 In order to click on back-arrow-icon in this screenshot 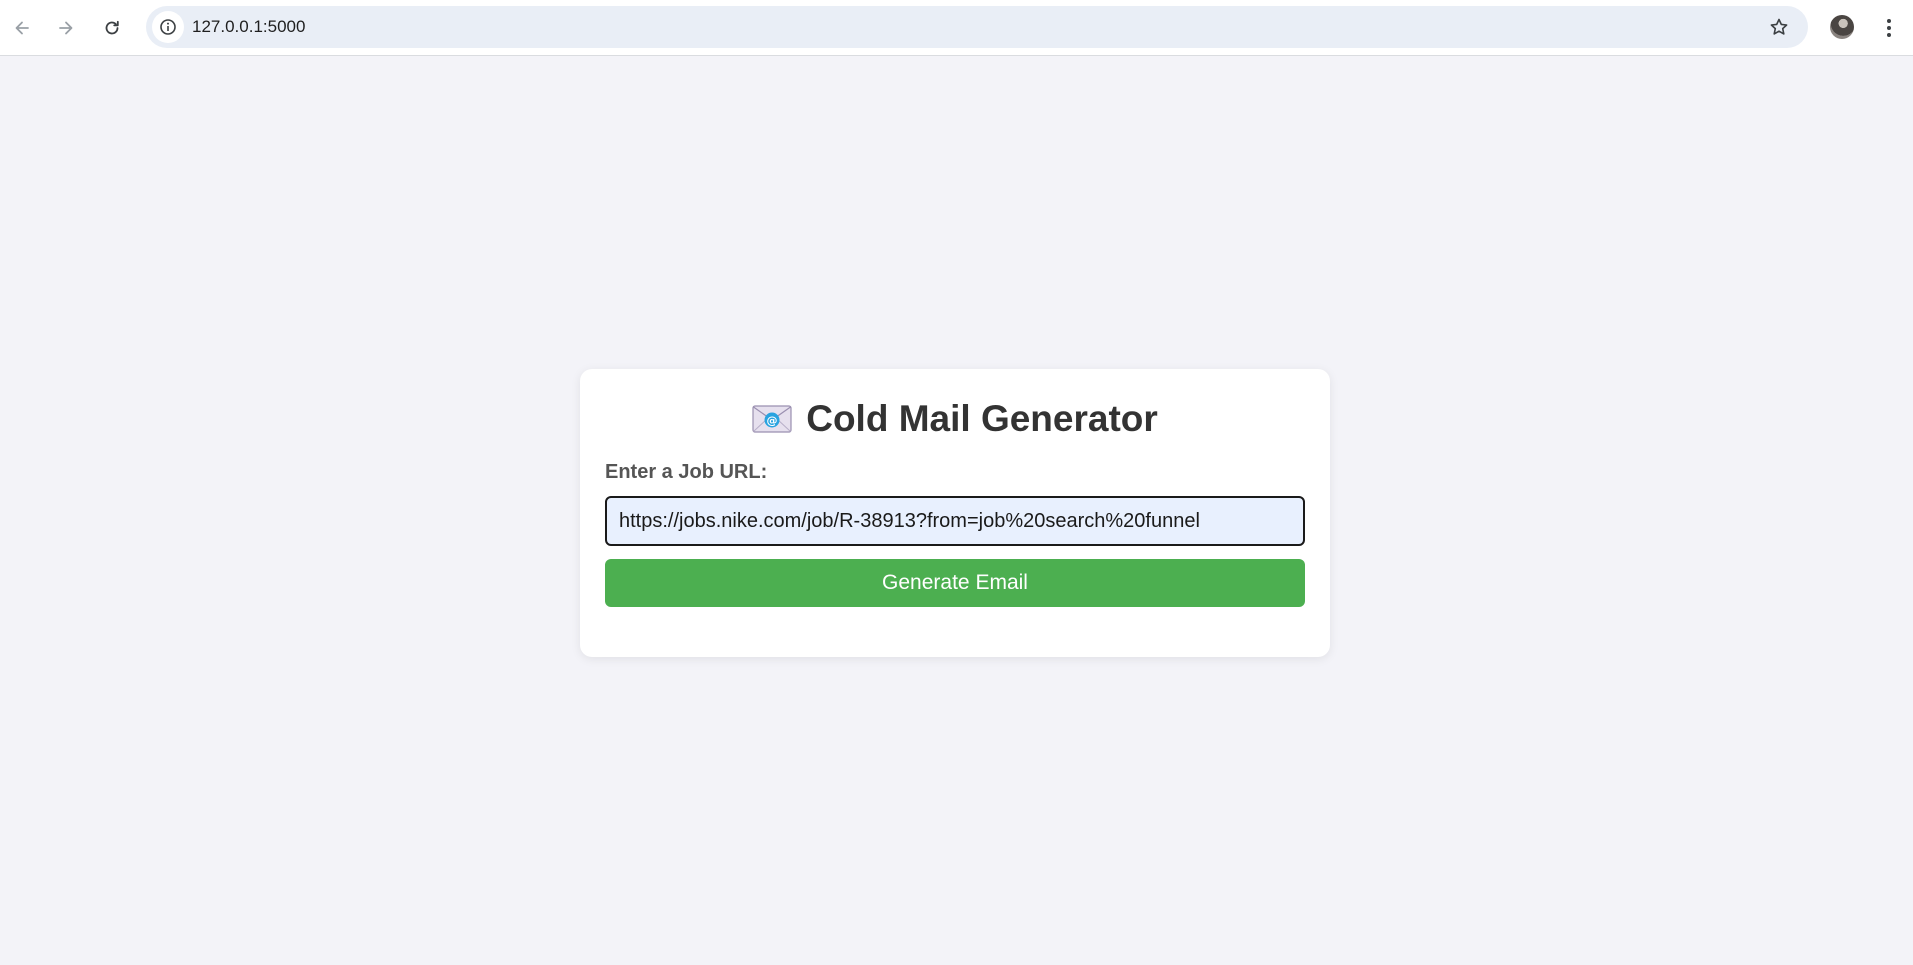, I will do `click(22, 28)`.